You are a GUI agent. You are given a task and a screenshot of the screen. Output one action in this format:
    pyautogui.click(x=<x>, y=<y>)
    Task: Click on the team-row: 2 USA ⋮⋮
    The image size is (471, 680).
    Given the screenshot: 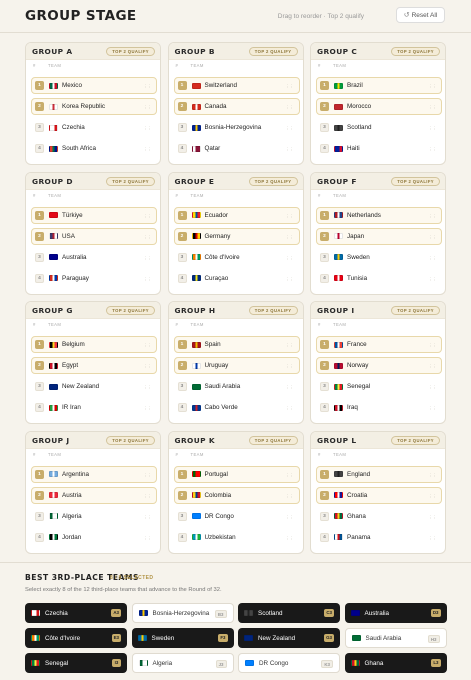 What is the action you would take?
    pyautogui.click(x=94, y=236)
    